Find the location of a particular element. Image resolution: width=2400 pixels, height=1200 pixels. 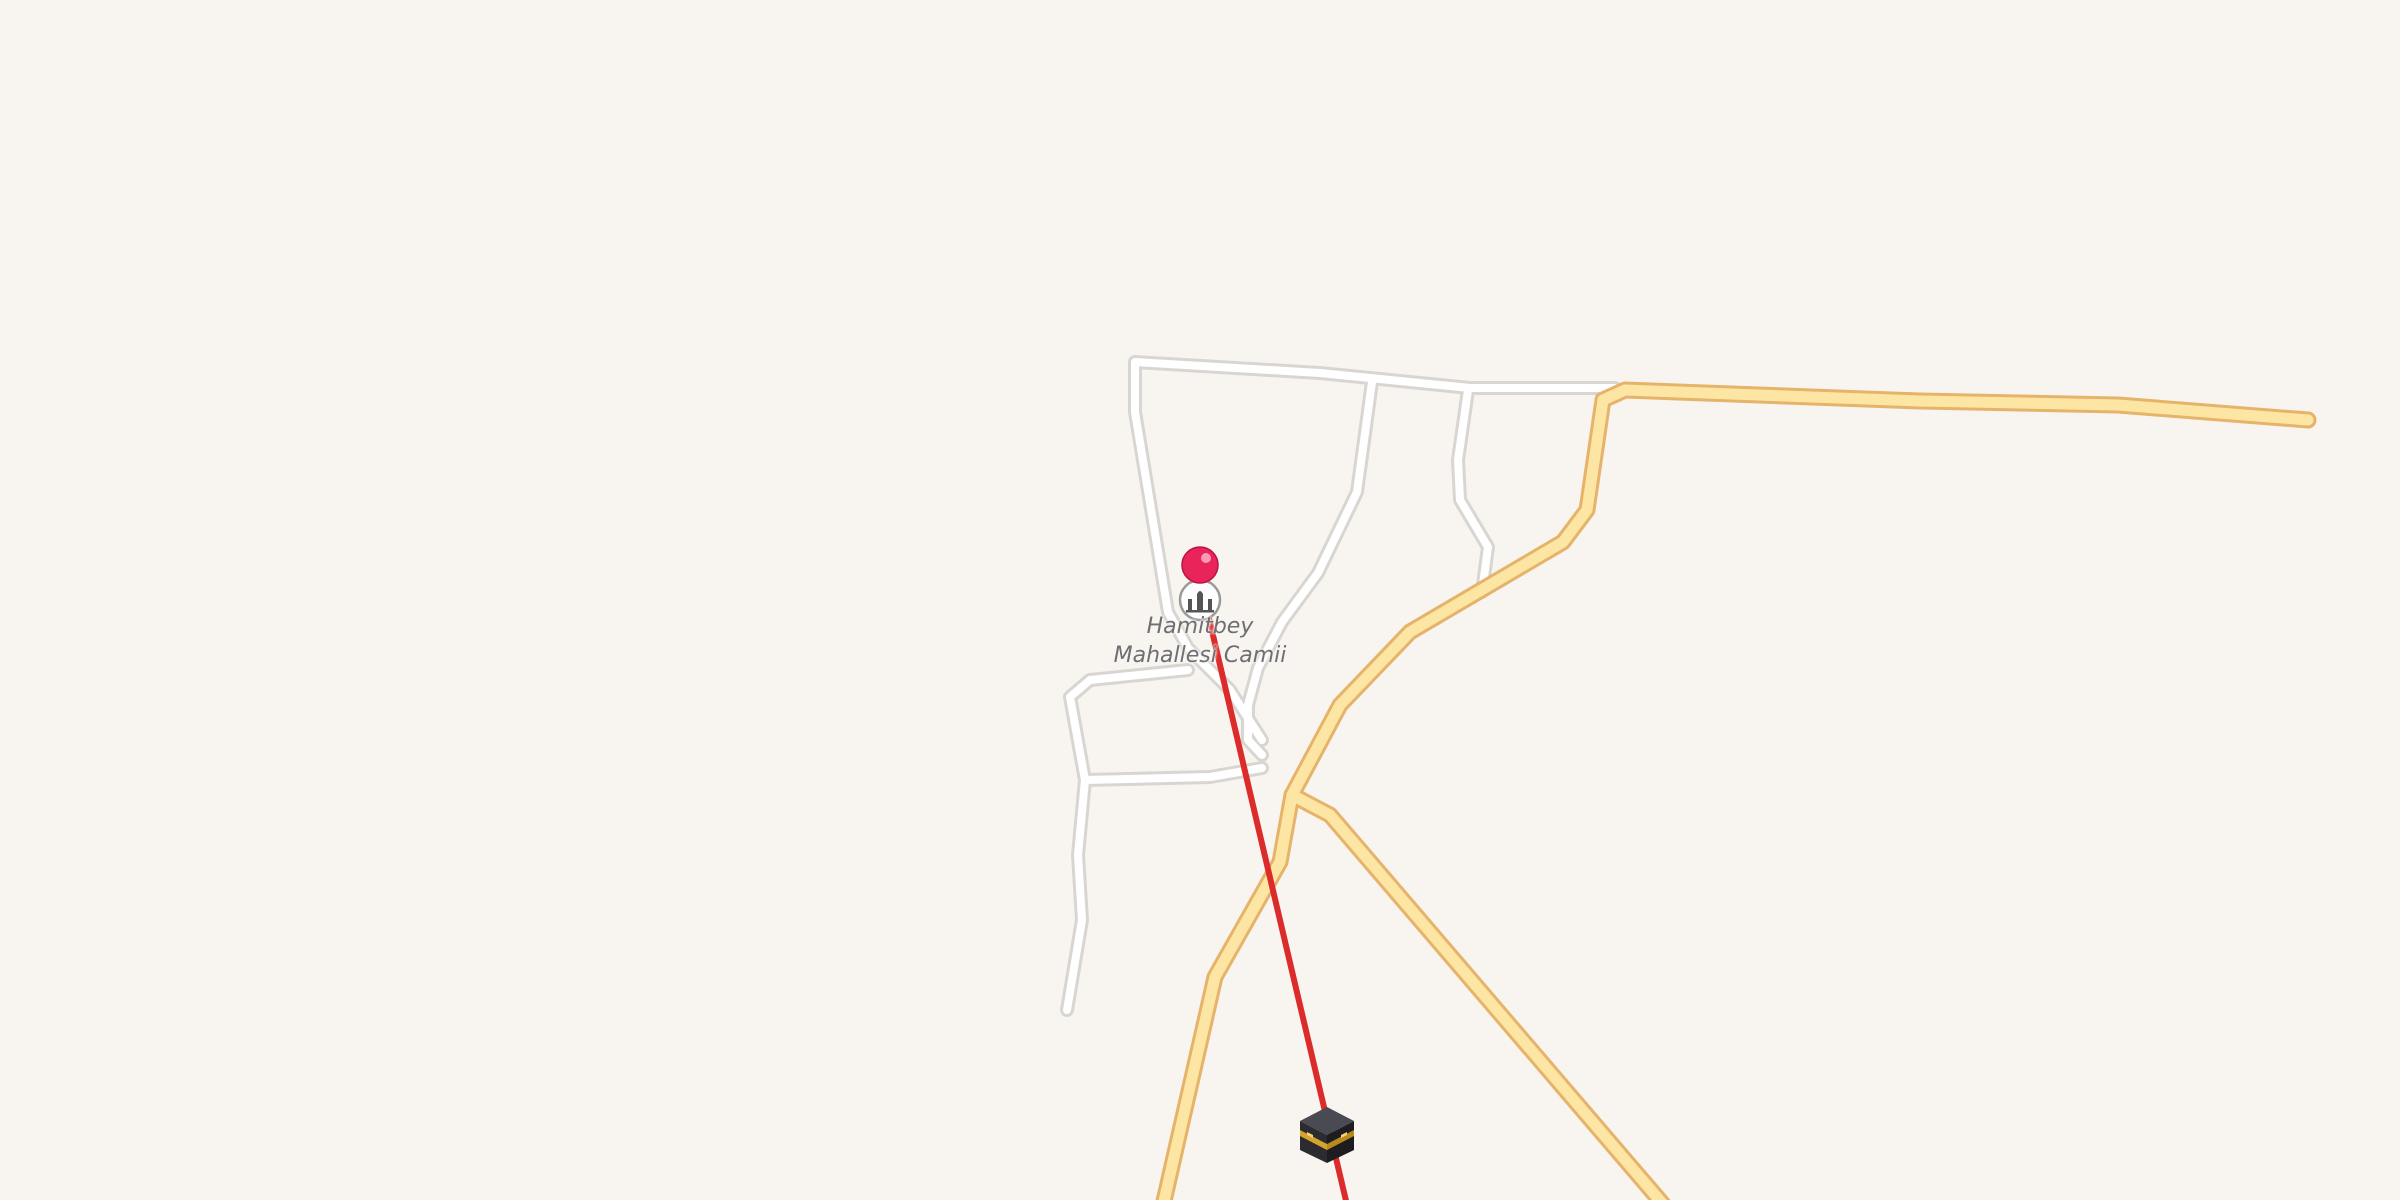

kaaba-icon is located at coordinates (1327, 1135).